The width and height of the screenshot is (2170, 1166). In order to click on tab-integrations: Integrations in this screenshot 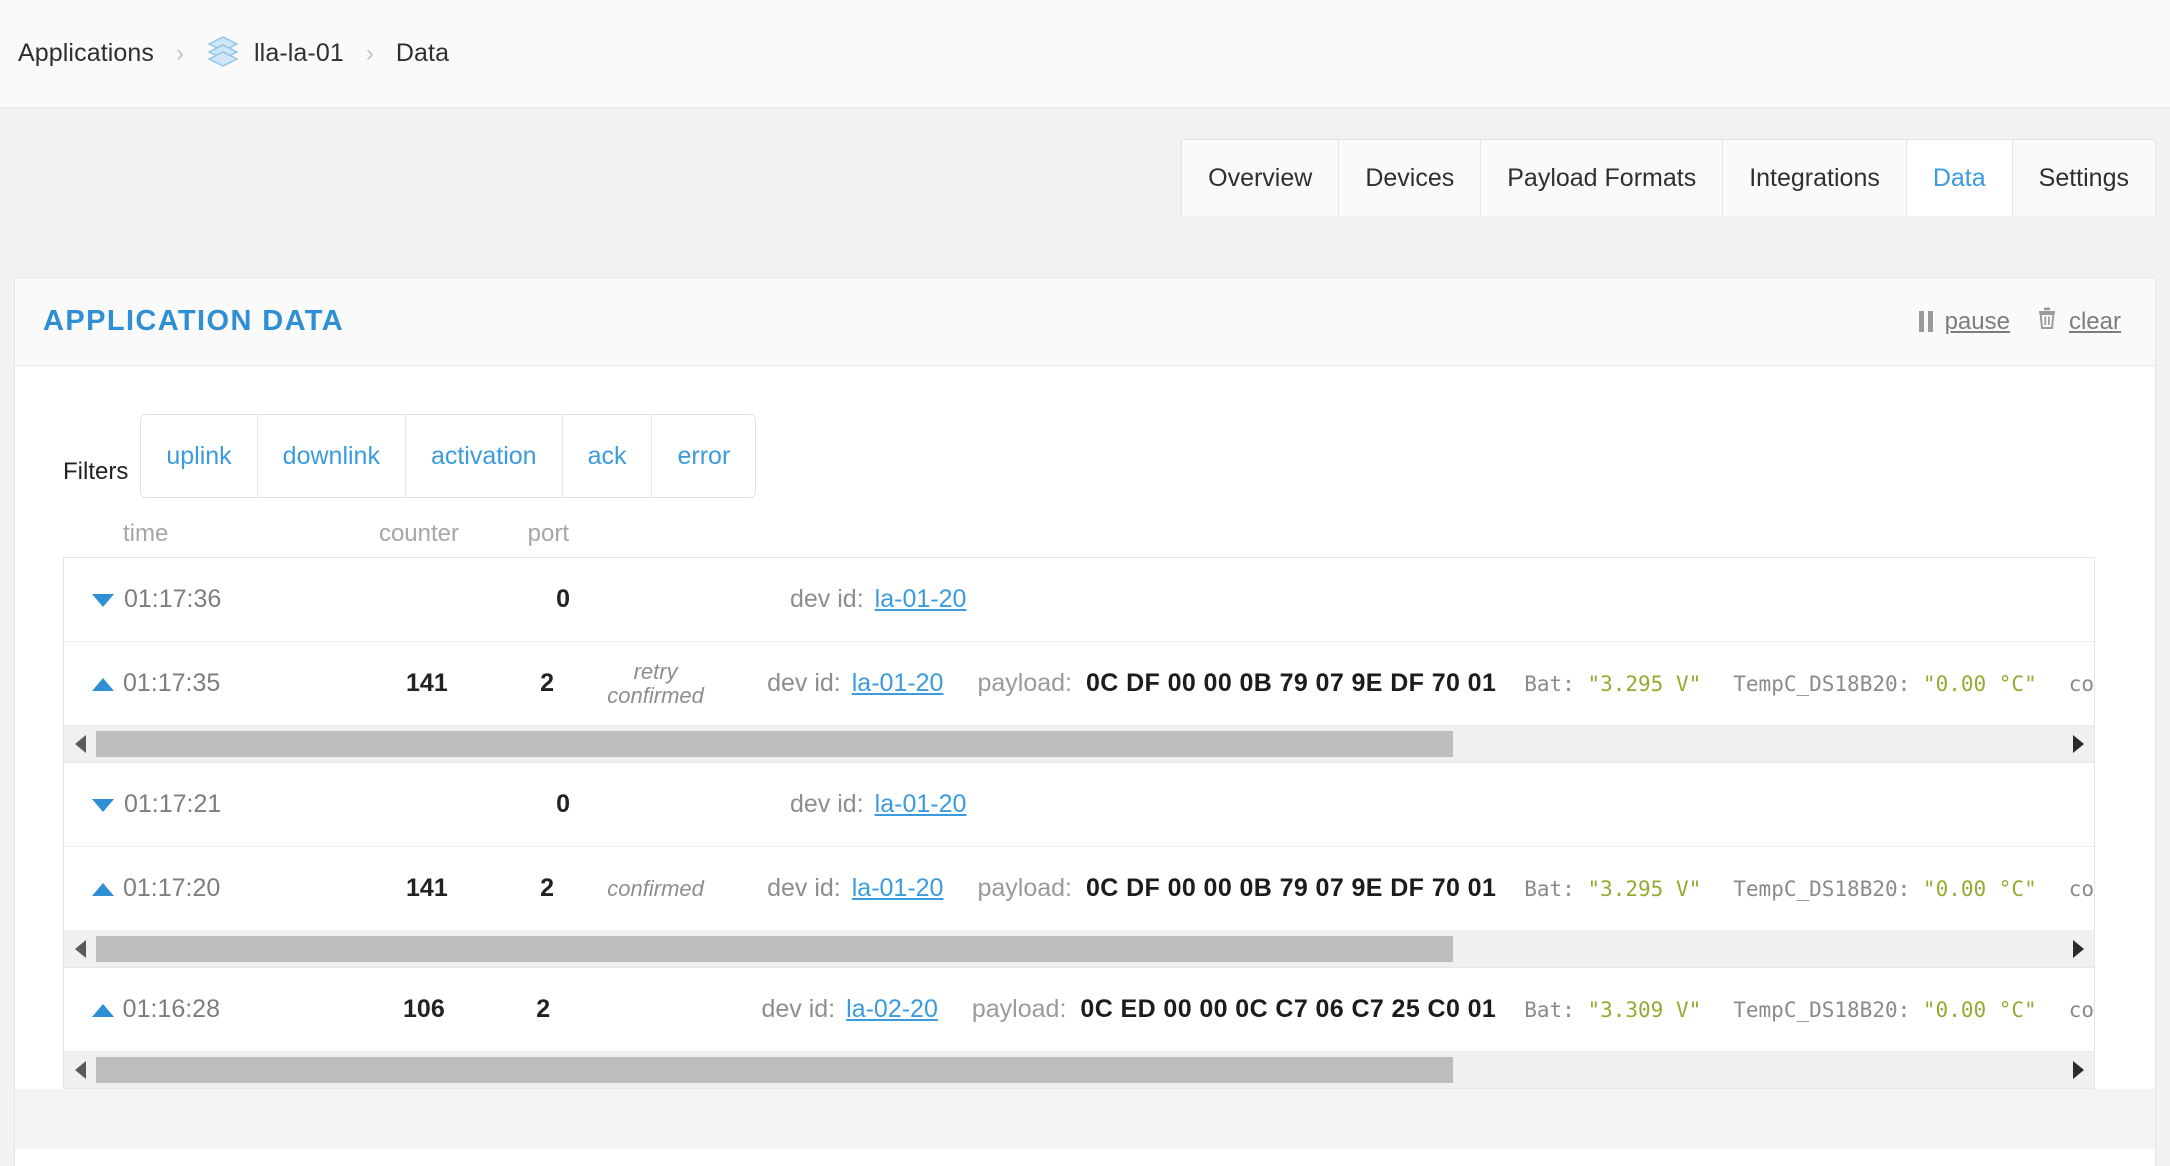, I will do `click(1815, 178)`.